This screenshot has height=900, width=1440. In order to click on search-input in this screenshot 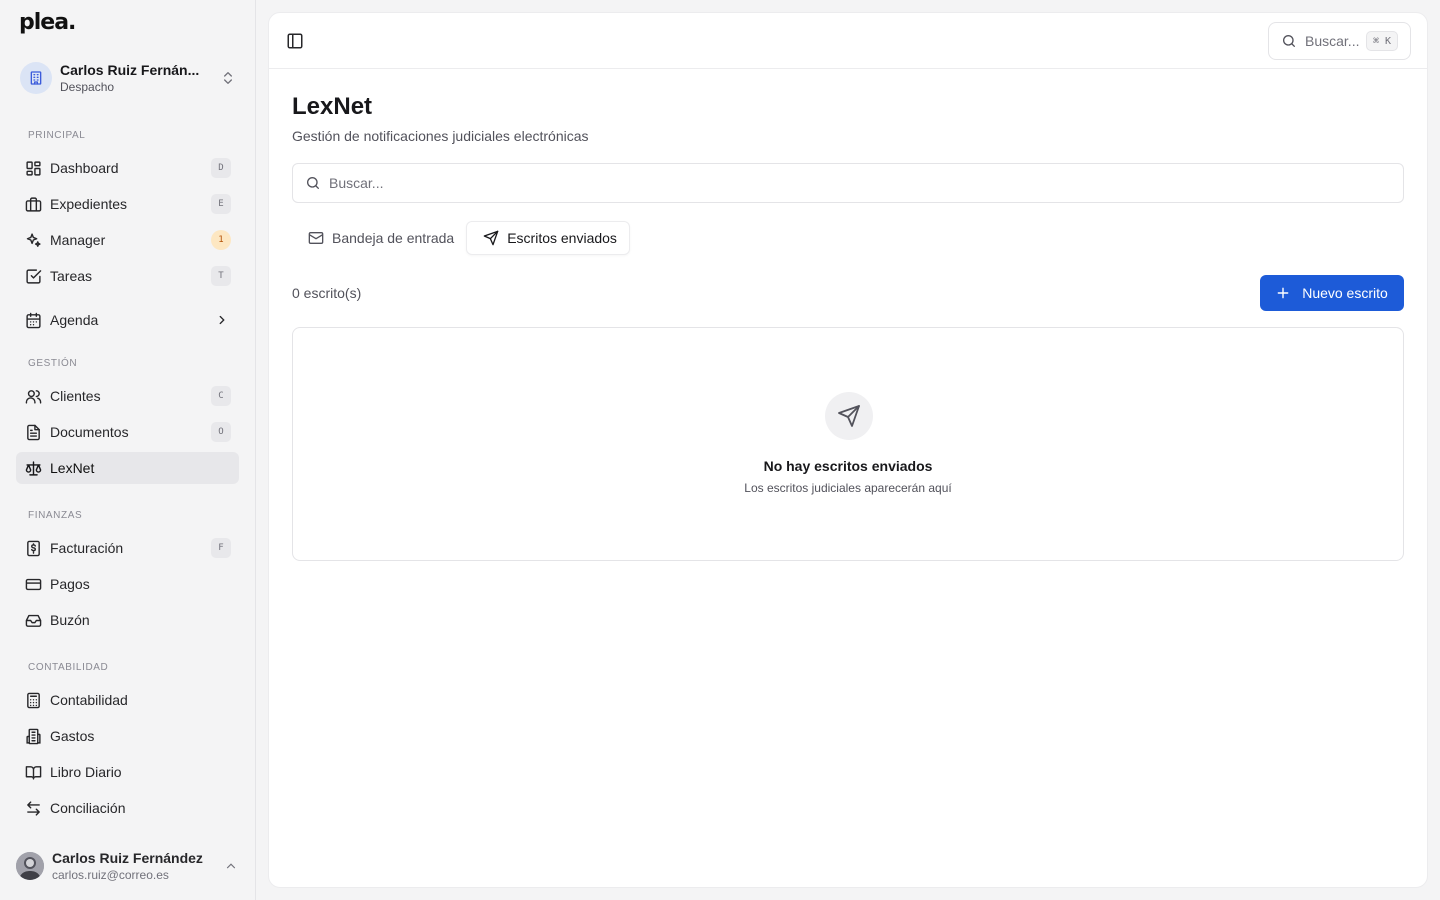, I will do `click(866, 183)`.